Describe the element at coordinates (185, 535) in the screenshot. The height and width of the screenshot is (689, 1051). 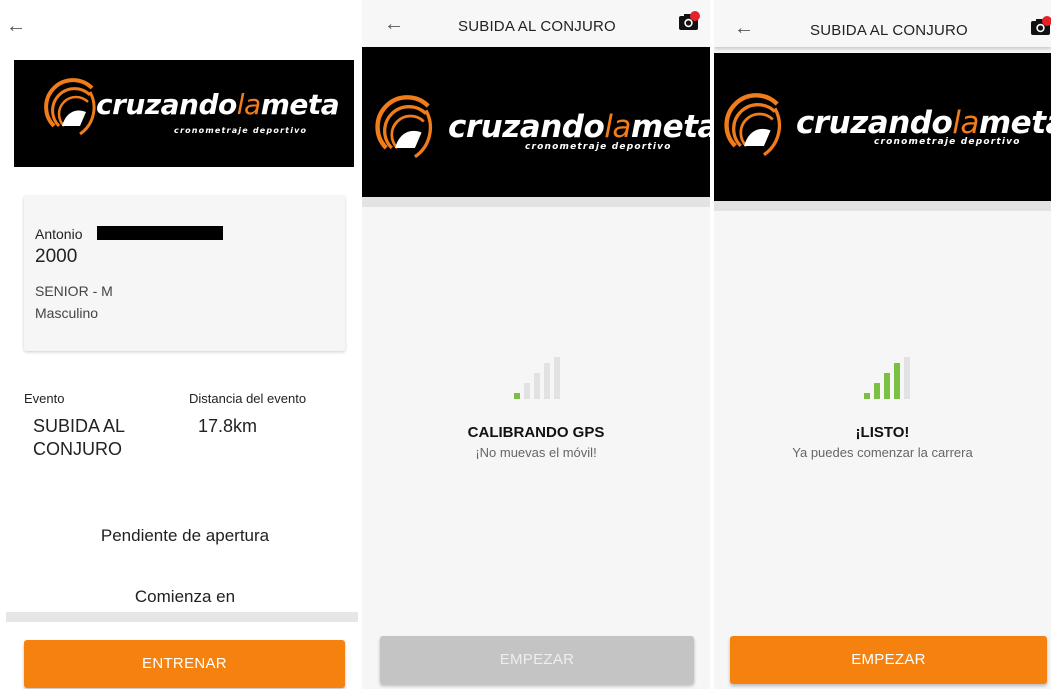
I see `status-text: Pendiente de apertura` at that location.